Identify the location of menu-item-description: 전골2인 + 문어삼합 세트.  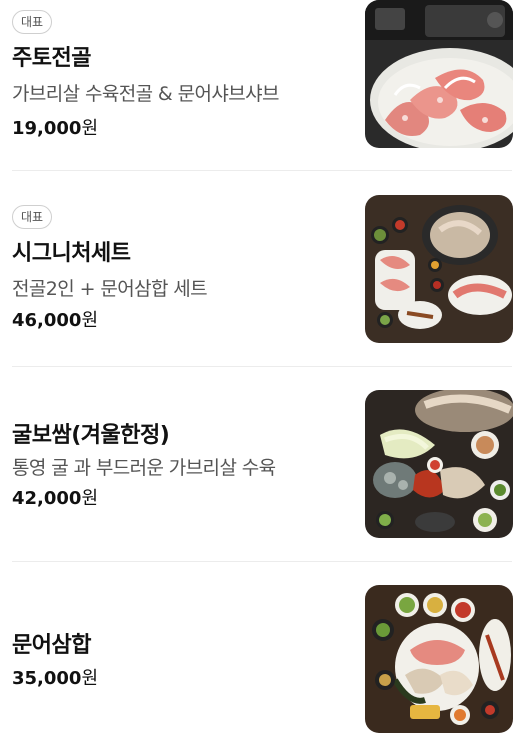
(110, 289).